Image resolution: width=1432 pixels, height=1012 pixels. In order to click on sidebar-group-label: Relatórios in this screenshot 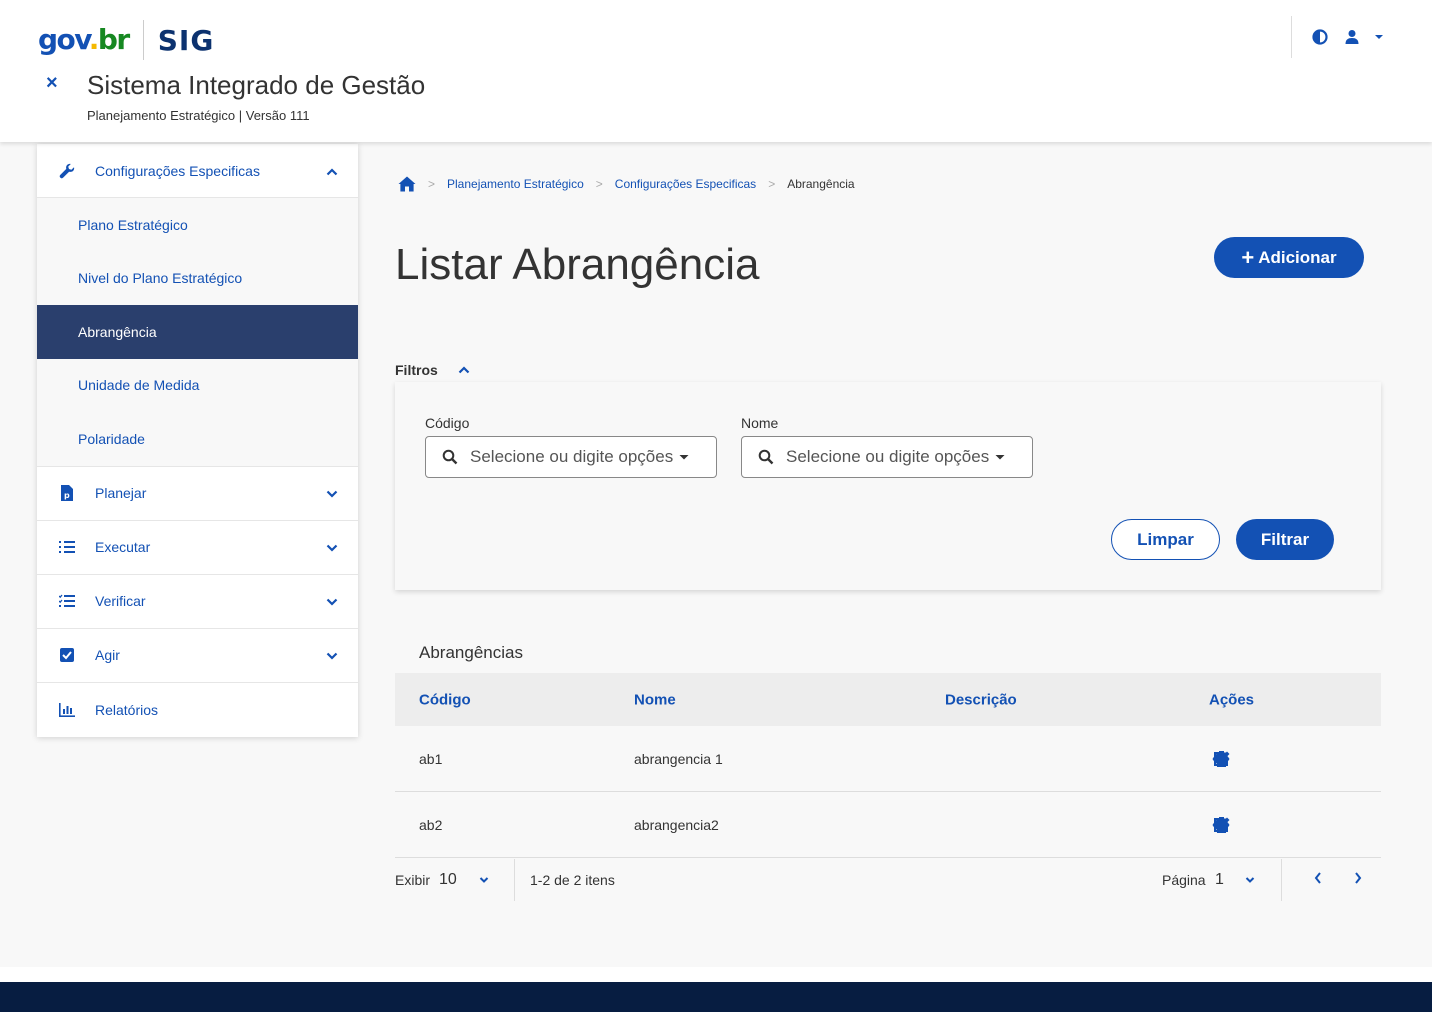, I will do `click(127, 709)`.